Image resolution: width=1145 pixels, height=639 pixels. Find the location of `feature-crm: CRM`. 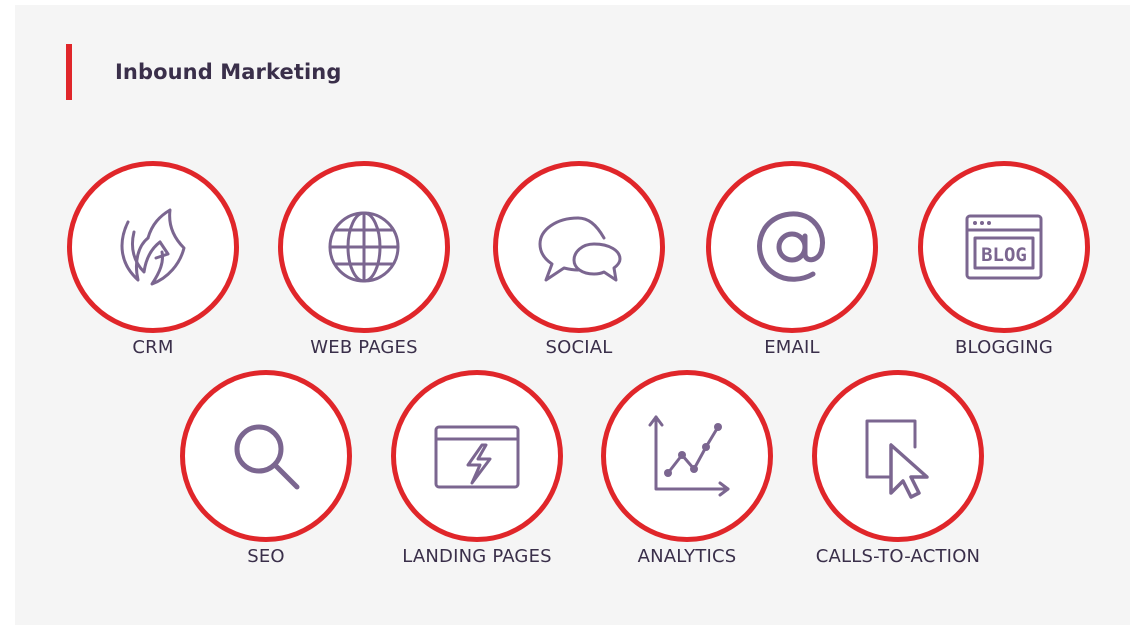

feature-crm: CRM is located at coordinates (153, 259).